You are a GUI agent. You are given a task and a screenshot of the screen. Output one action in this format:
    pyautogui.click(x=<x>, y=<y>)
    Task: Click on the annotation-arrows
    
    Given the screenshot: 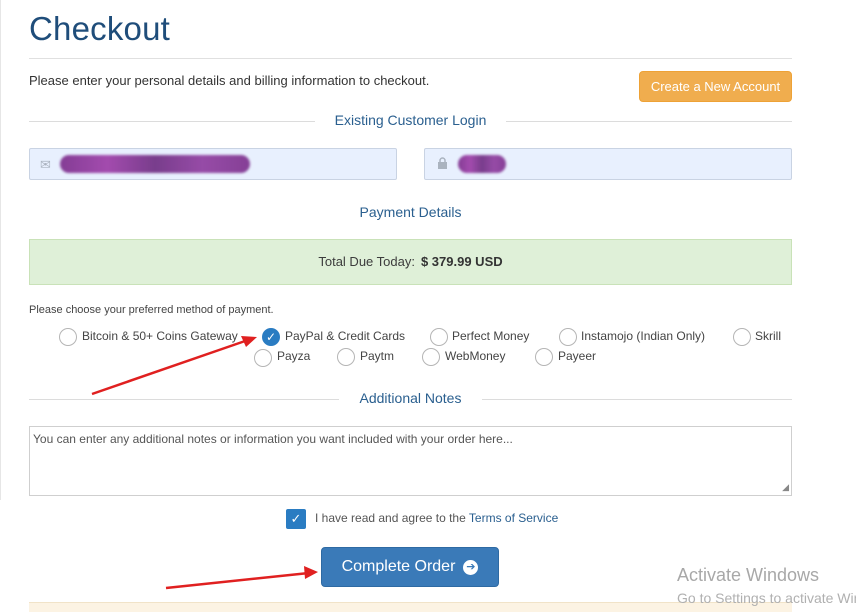 What is the action you would take?
    pyautogui.click(x=204, y=463)
    